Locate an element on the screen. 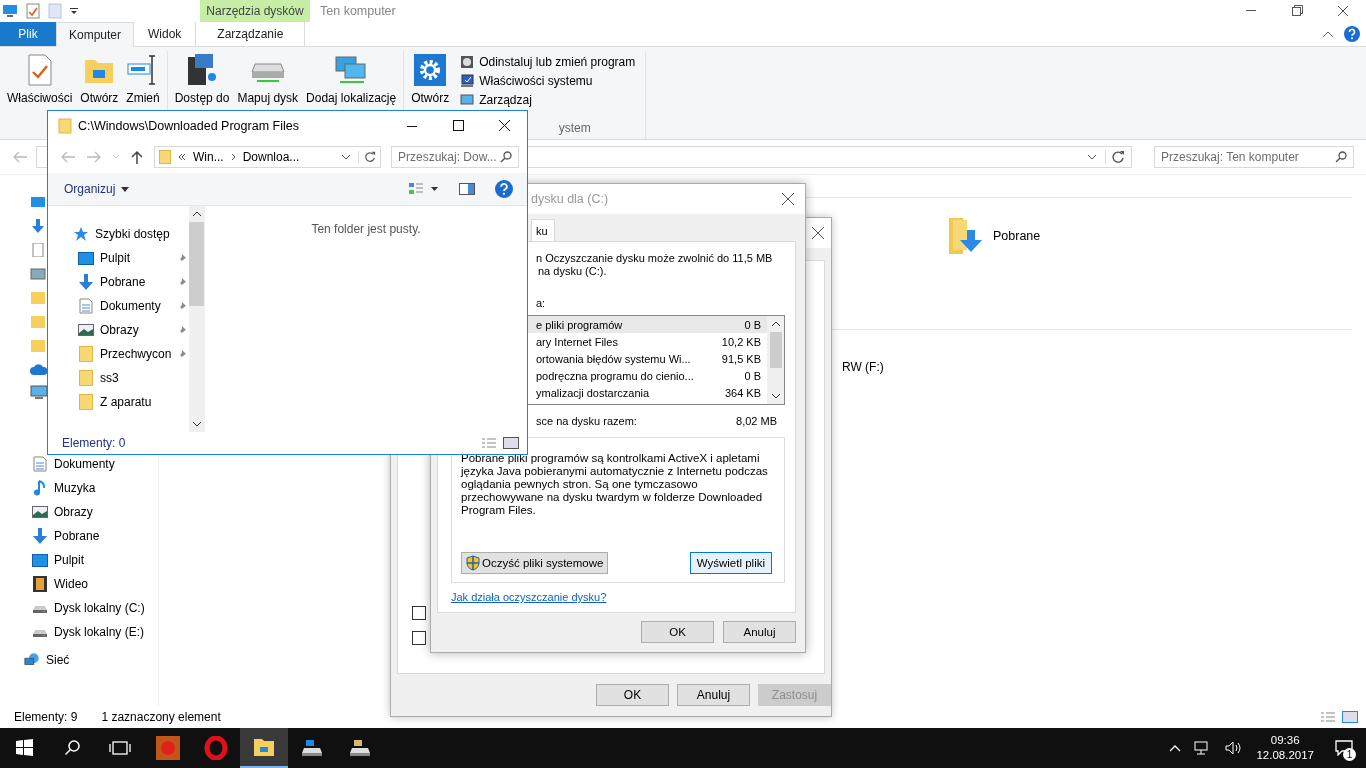  total-value: 8,02 MB is located at coordinates (756, 421).